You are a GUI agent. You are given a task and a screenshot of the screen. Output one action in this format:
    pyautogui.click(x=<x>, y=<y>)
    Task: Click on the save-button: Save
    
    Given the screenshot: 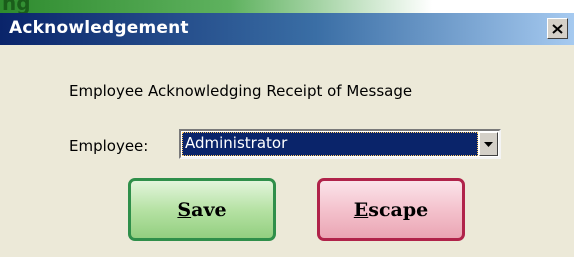 What is the action you would take?
    pyautogui.click(x=202, y=209)
    